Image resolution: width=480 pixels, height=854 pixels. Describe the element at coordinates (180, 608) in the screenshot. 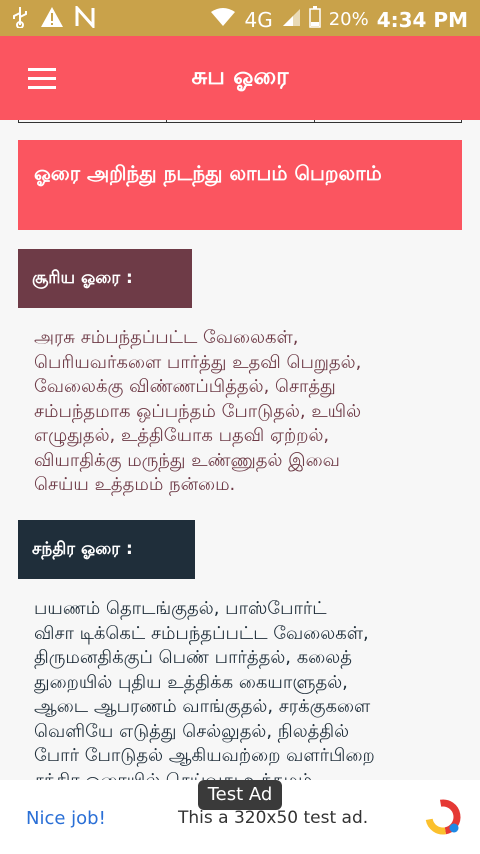

I see `text-line: பயணம் தொடங்குதல், பாஸ்போர்ட்` at that location.